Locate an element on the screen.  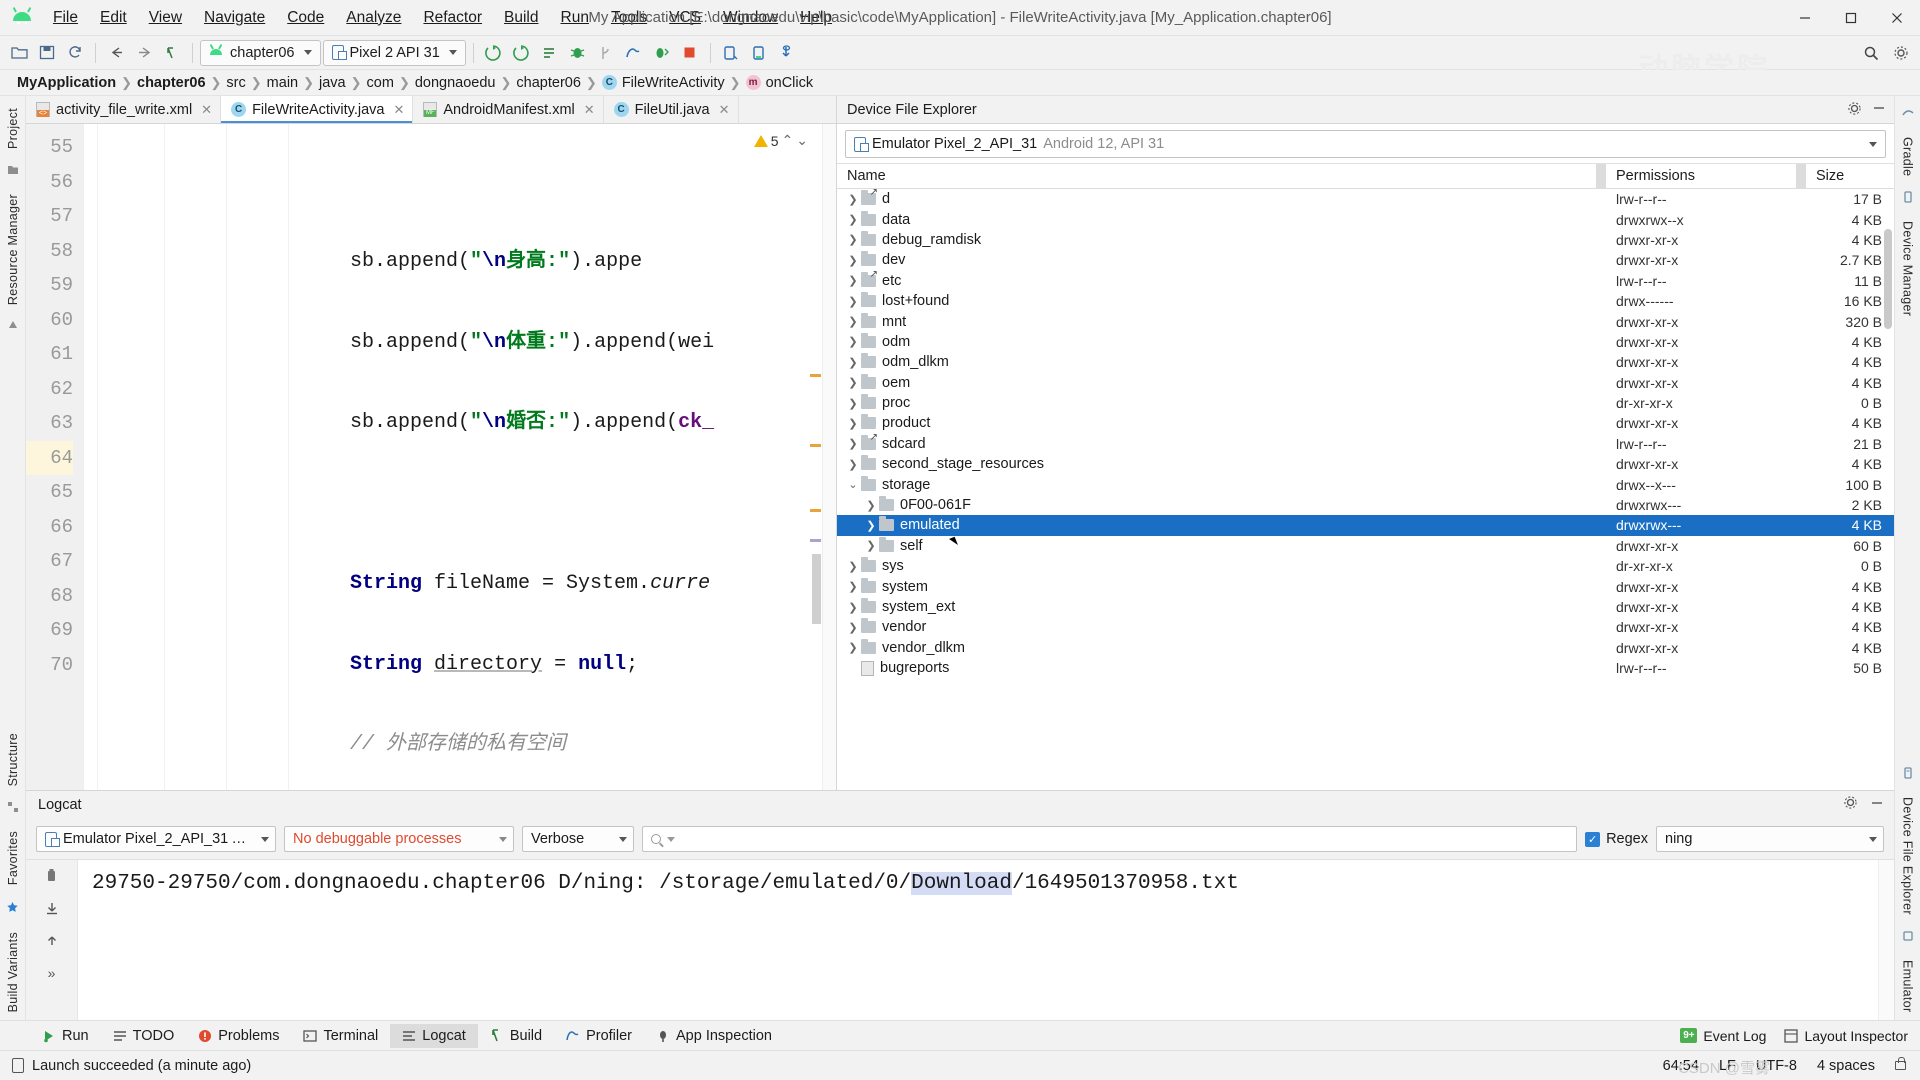
scroll-down-icon is located at coordinates (52, 910).